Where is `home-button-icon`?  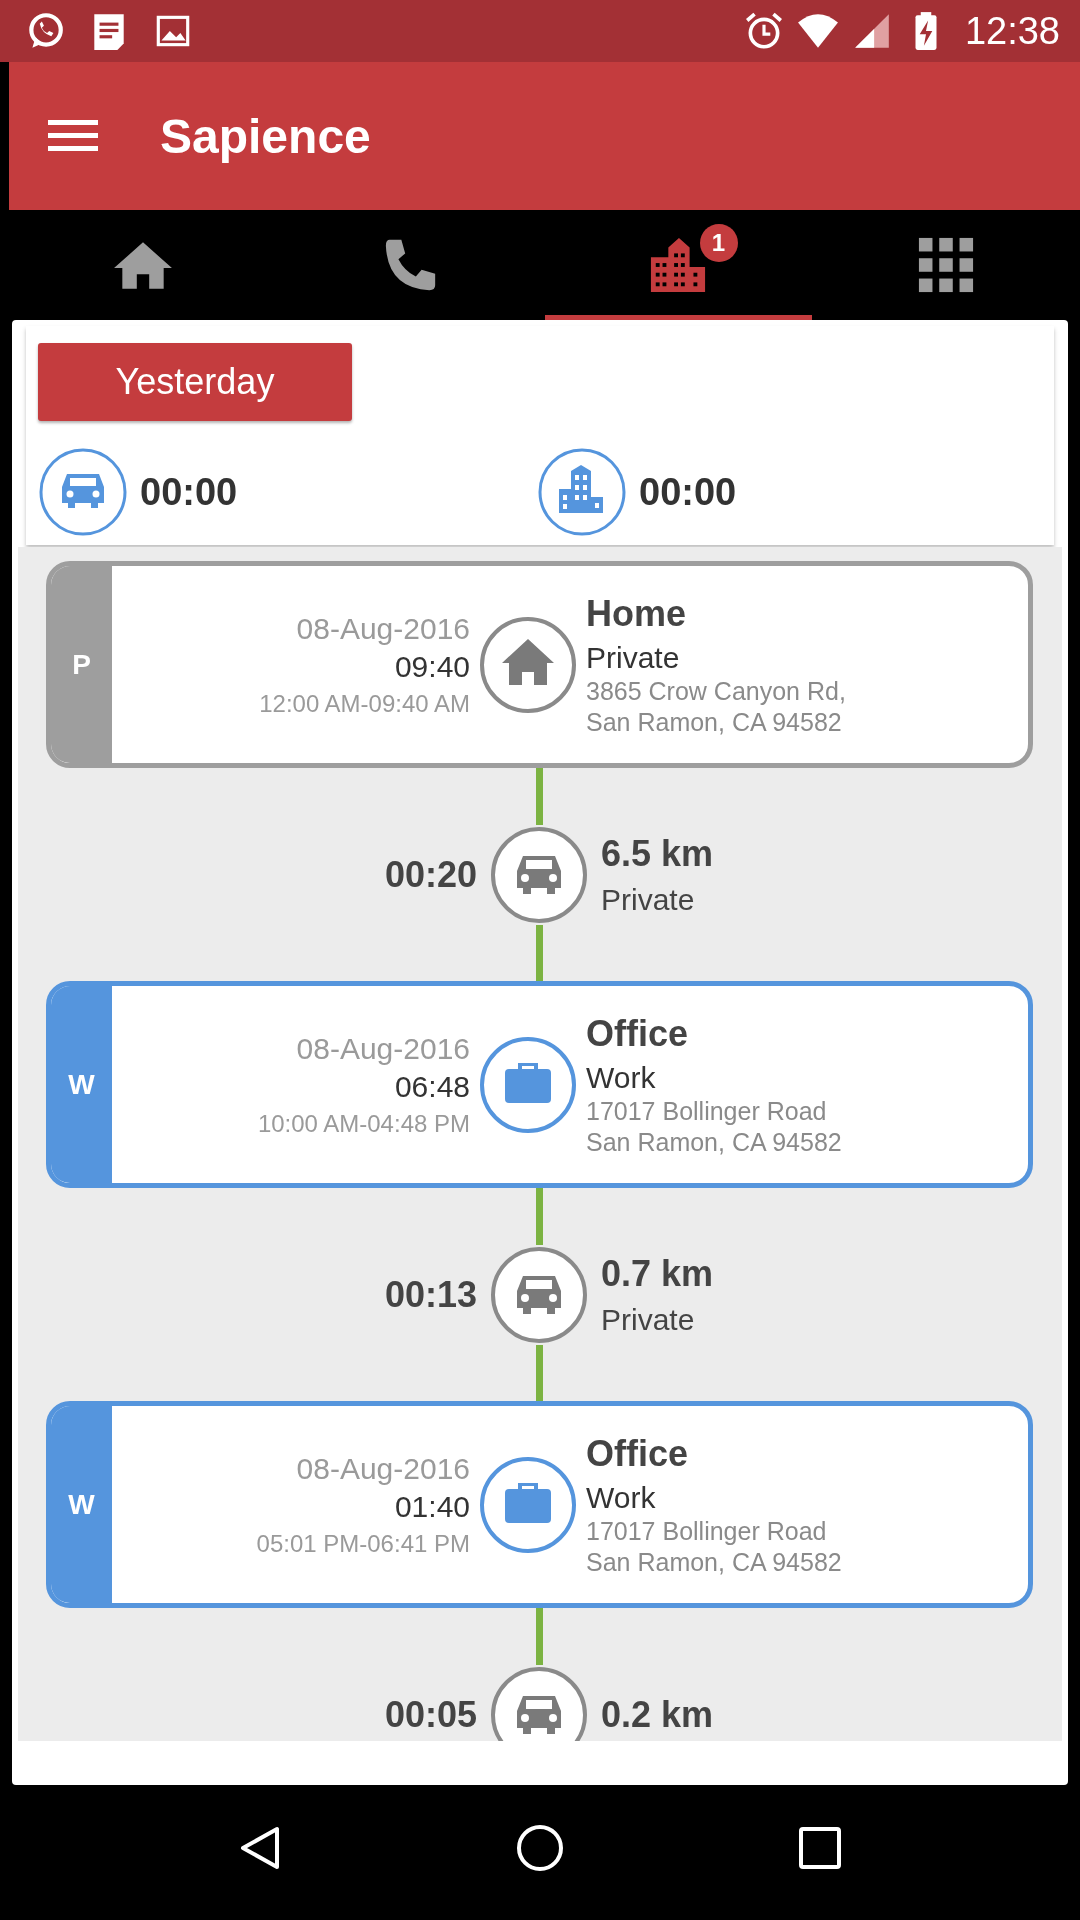 home-button-icon is located at coordinates (540, 1847).